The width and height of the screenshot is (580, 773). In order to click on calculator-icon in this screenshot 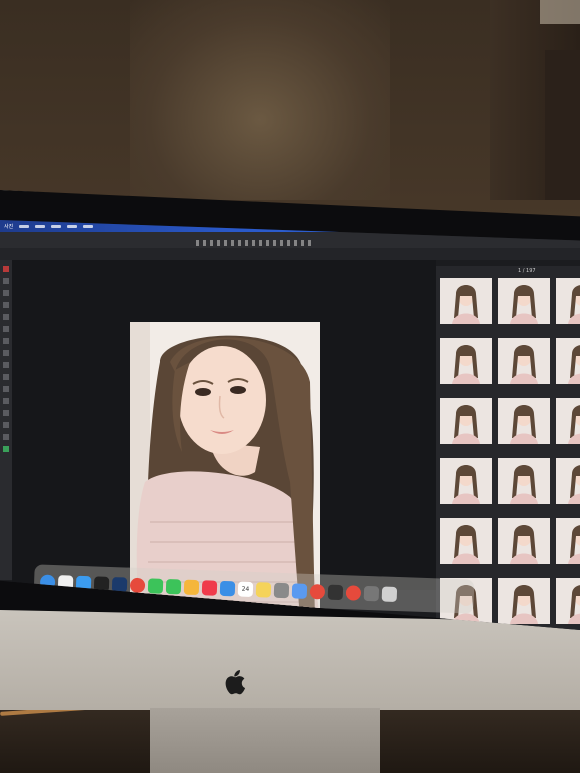, I will do `click(371, 593)`.